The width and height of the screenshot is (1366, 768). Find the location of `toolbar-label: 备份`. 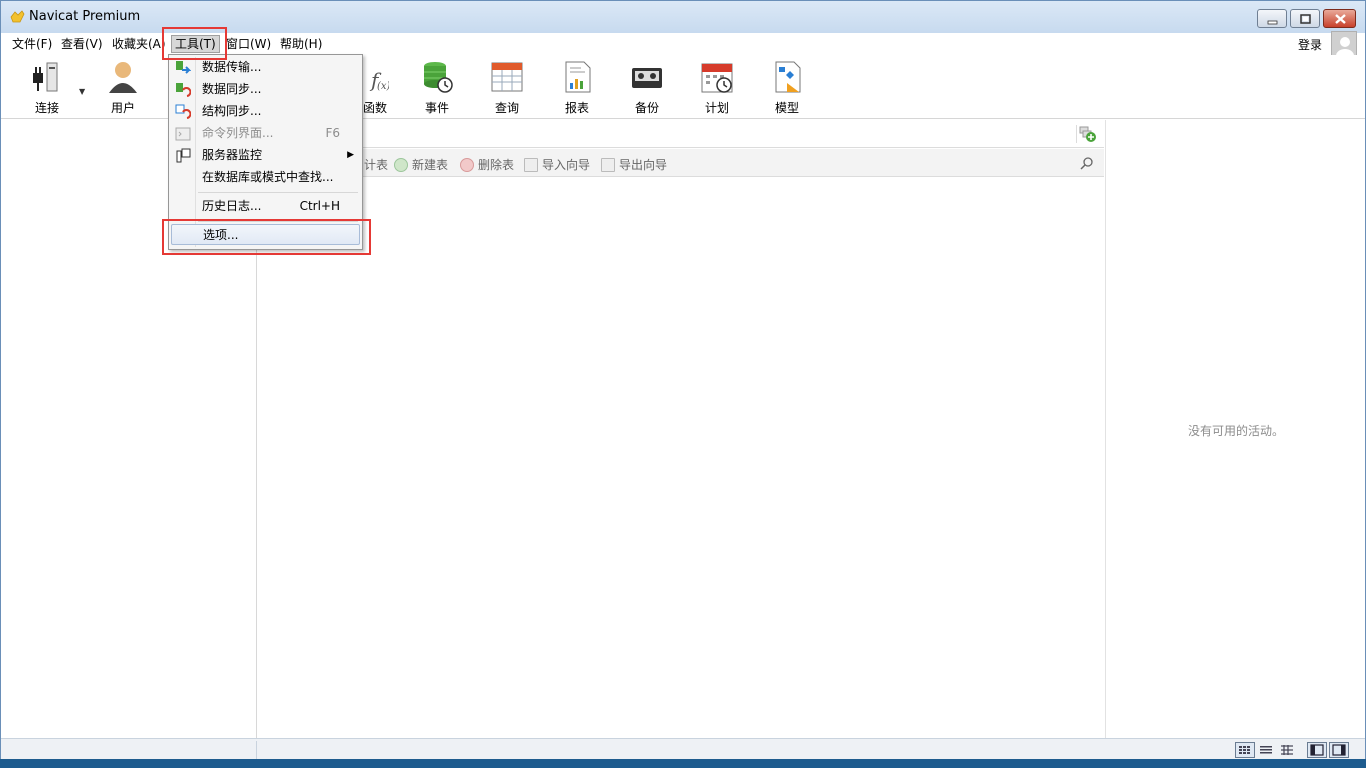

toolbar-label: 备份 is located at coordinates (646, 108).